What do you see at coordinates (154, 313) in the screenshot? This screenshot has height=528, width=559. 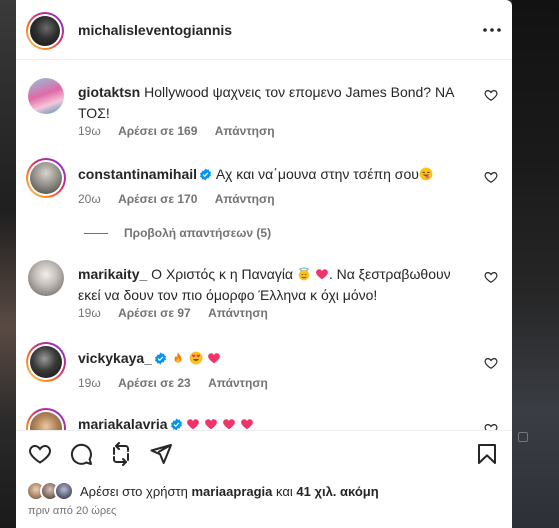 I see `comment-likes: Αρέσει σε 97` at bounding box center [154, 313].